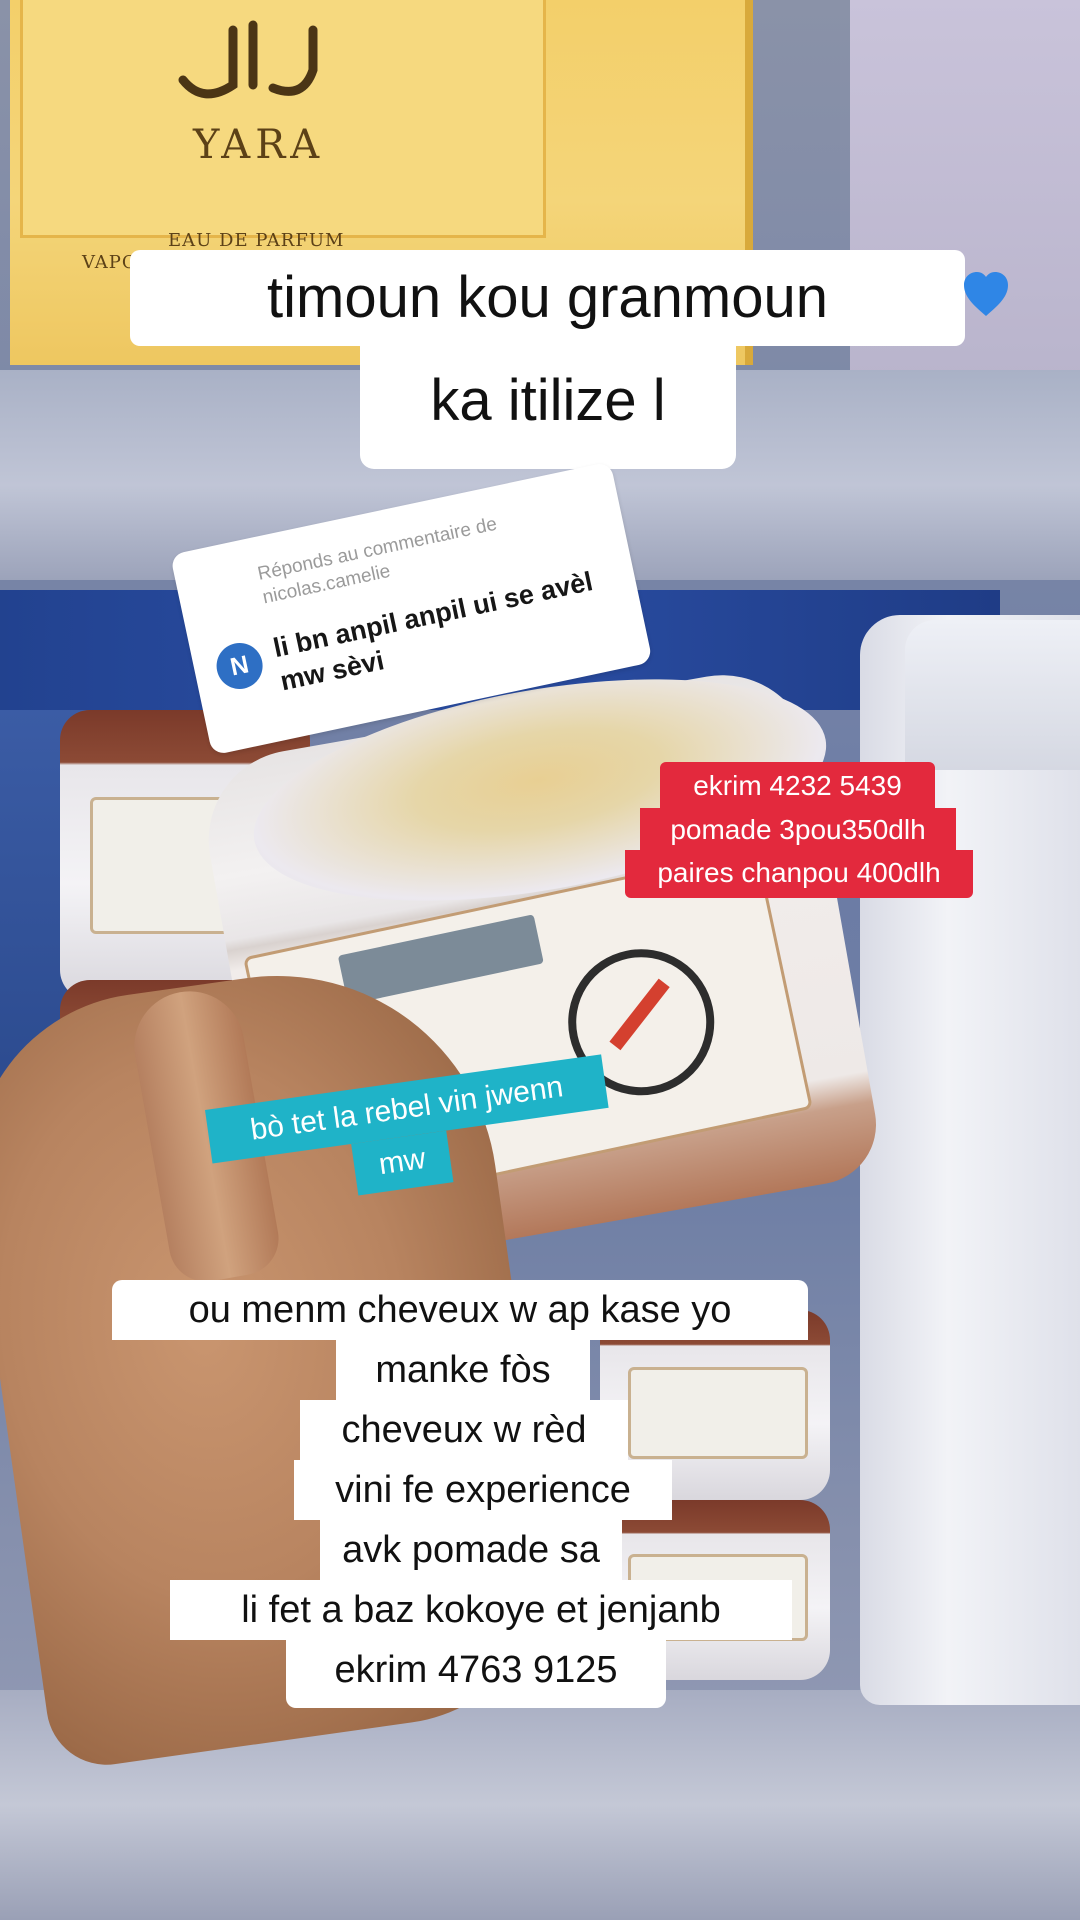  What do you see at coordinates (471, 1550) in the screenshot?
I see `body-text-line: avk pomade sa` at bounding box center [471, 1550].